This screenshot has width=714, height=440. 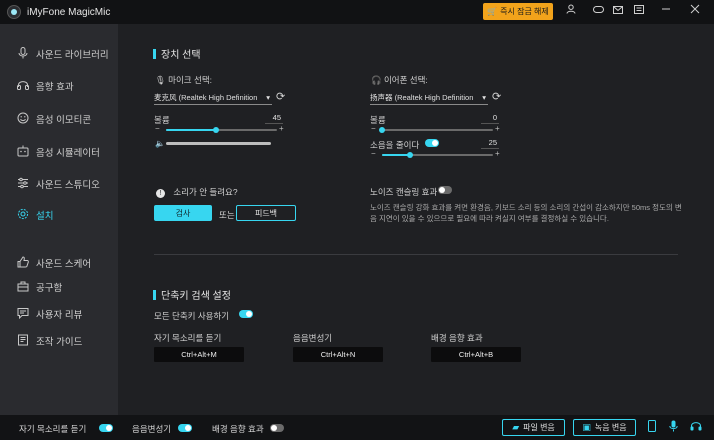 I want to click on record-button-label: 녹음 변음, so click(x=610, y=427).